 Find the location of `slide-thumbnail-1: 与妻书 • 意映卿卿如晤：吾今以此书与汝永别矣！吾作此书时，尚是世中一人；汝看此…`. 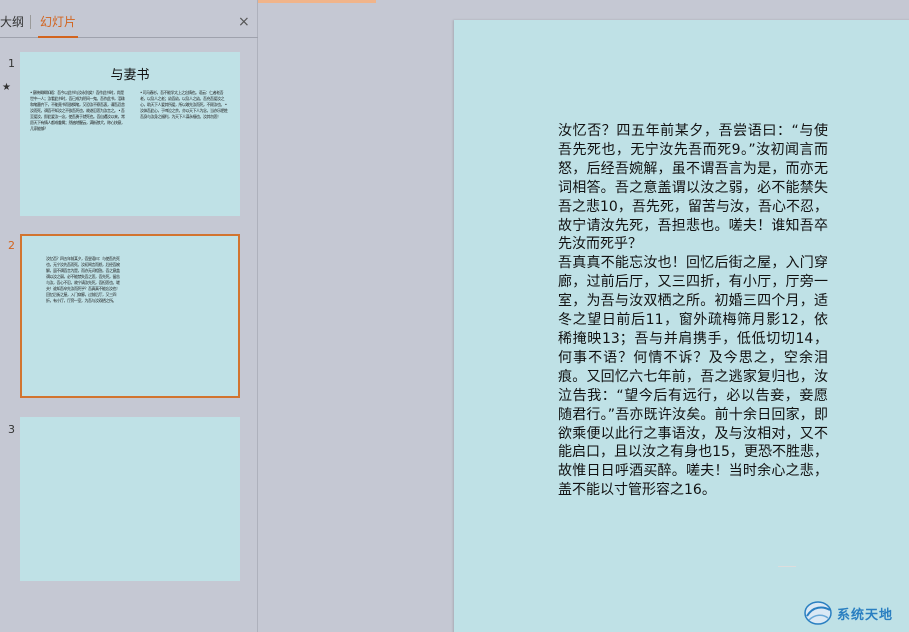

slide-thumbnail-1: 与妻书 • 意映卿卿如晤：吾今以此书与汝永别矣！吾作此书时，尚是世中一人；汝看此… is located at coordinates (130, 134).